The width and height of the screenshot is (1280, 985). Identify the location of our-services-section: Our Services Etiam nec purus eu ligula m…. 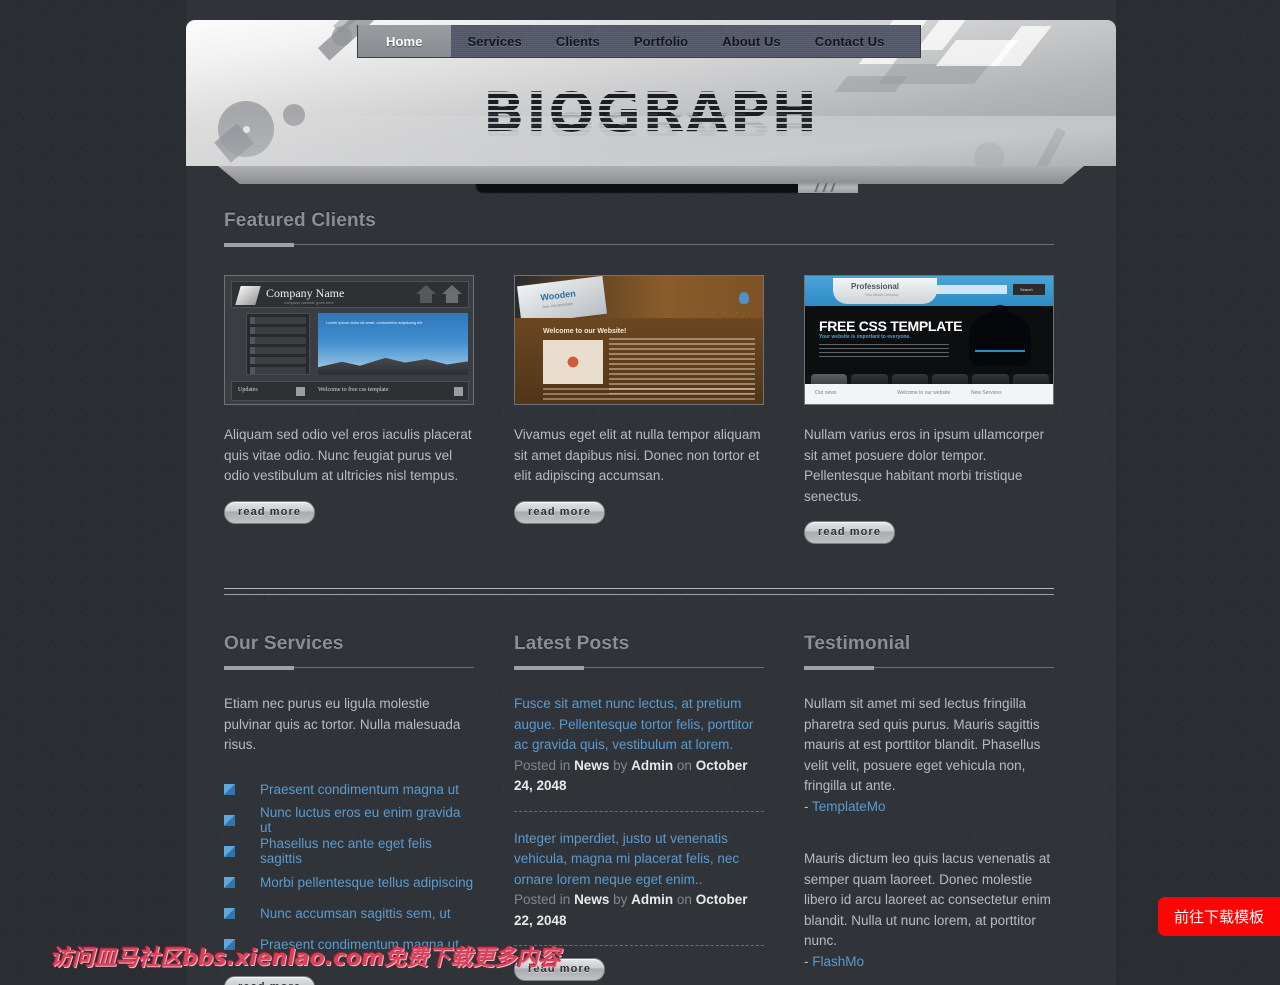
(349, 809).